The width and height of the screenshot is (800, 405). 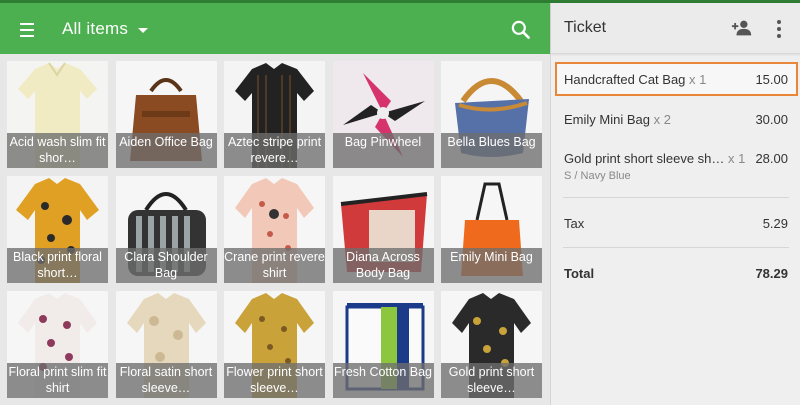 What do you see at coordinates (771, 158) in the screenshot?
I see `line-item-amount: 28.00` at bounding box center [771, 158].